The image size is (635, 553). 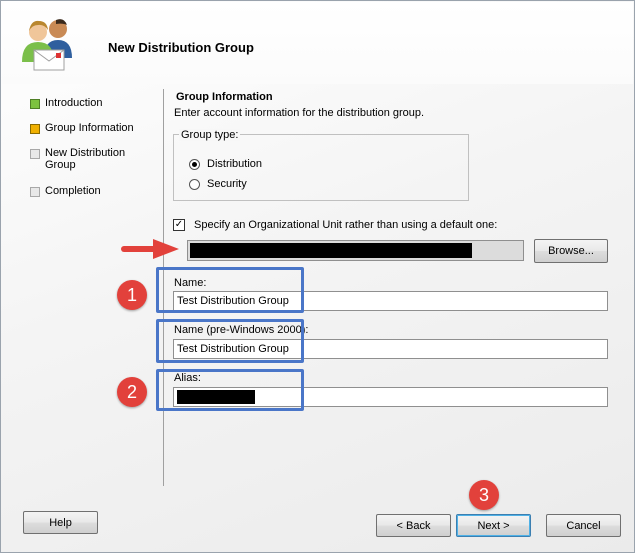 I want to click on wizard-header: New Distribution Group, so click(x=317, y=43).